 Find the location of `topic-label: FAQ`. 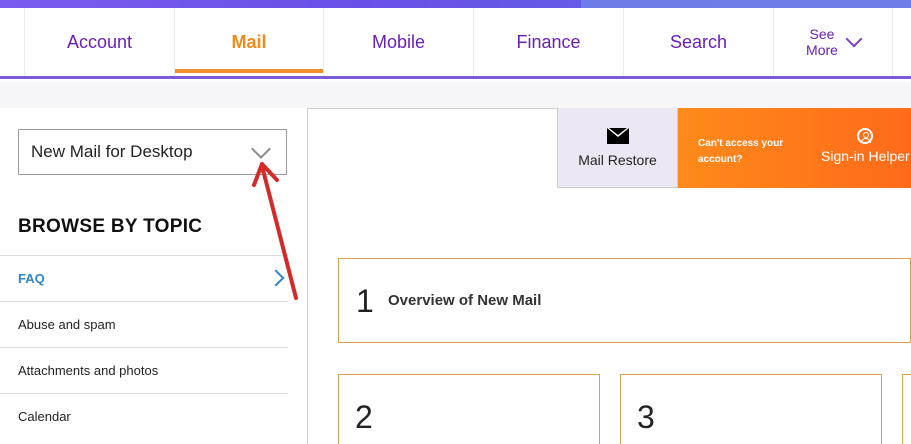

topic-label: FAQ is located at coordinates (31, 278).